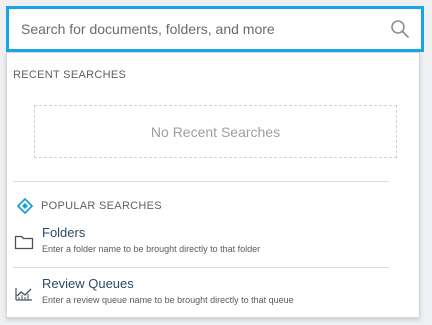 Image resolution: width=432 pixels, height=325 pixels. What do you see at coordinates (64, 232) in the screenshot?
I see `popular-item-title: Folders` at bounding box center [64, 232].